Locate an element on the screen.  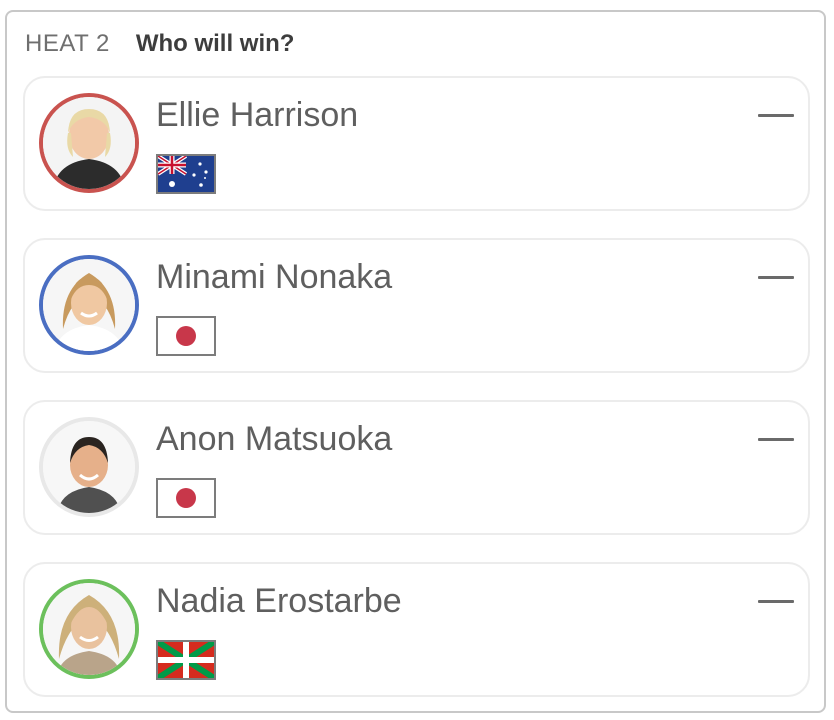
surfer-name: Ellie Harrison is located at coordinates (257, 115).